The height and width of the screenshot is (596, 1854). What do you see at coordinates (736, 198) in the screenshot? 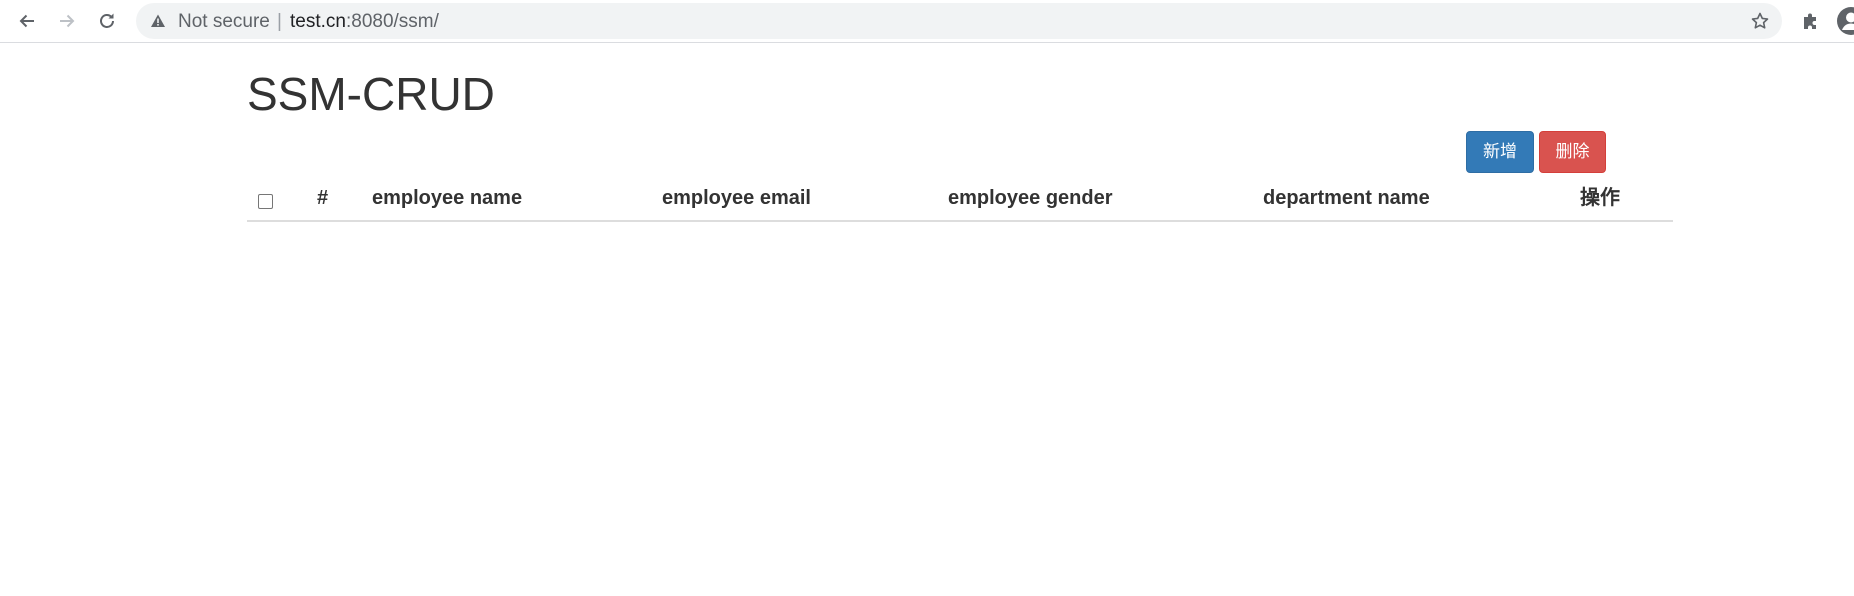
I see `column-header-employee-email: employee email` at bounding box center [736, 198].